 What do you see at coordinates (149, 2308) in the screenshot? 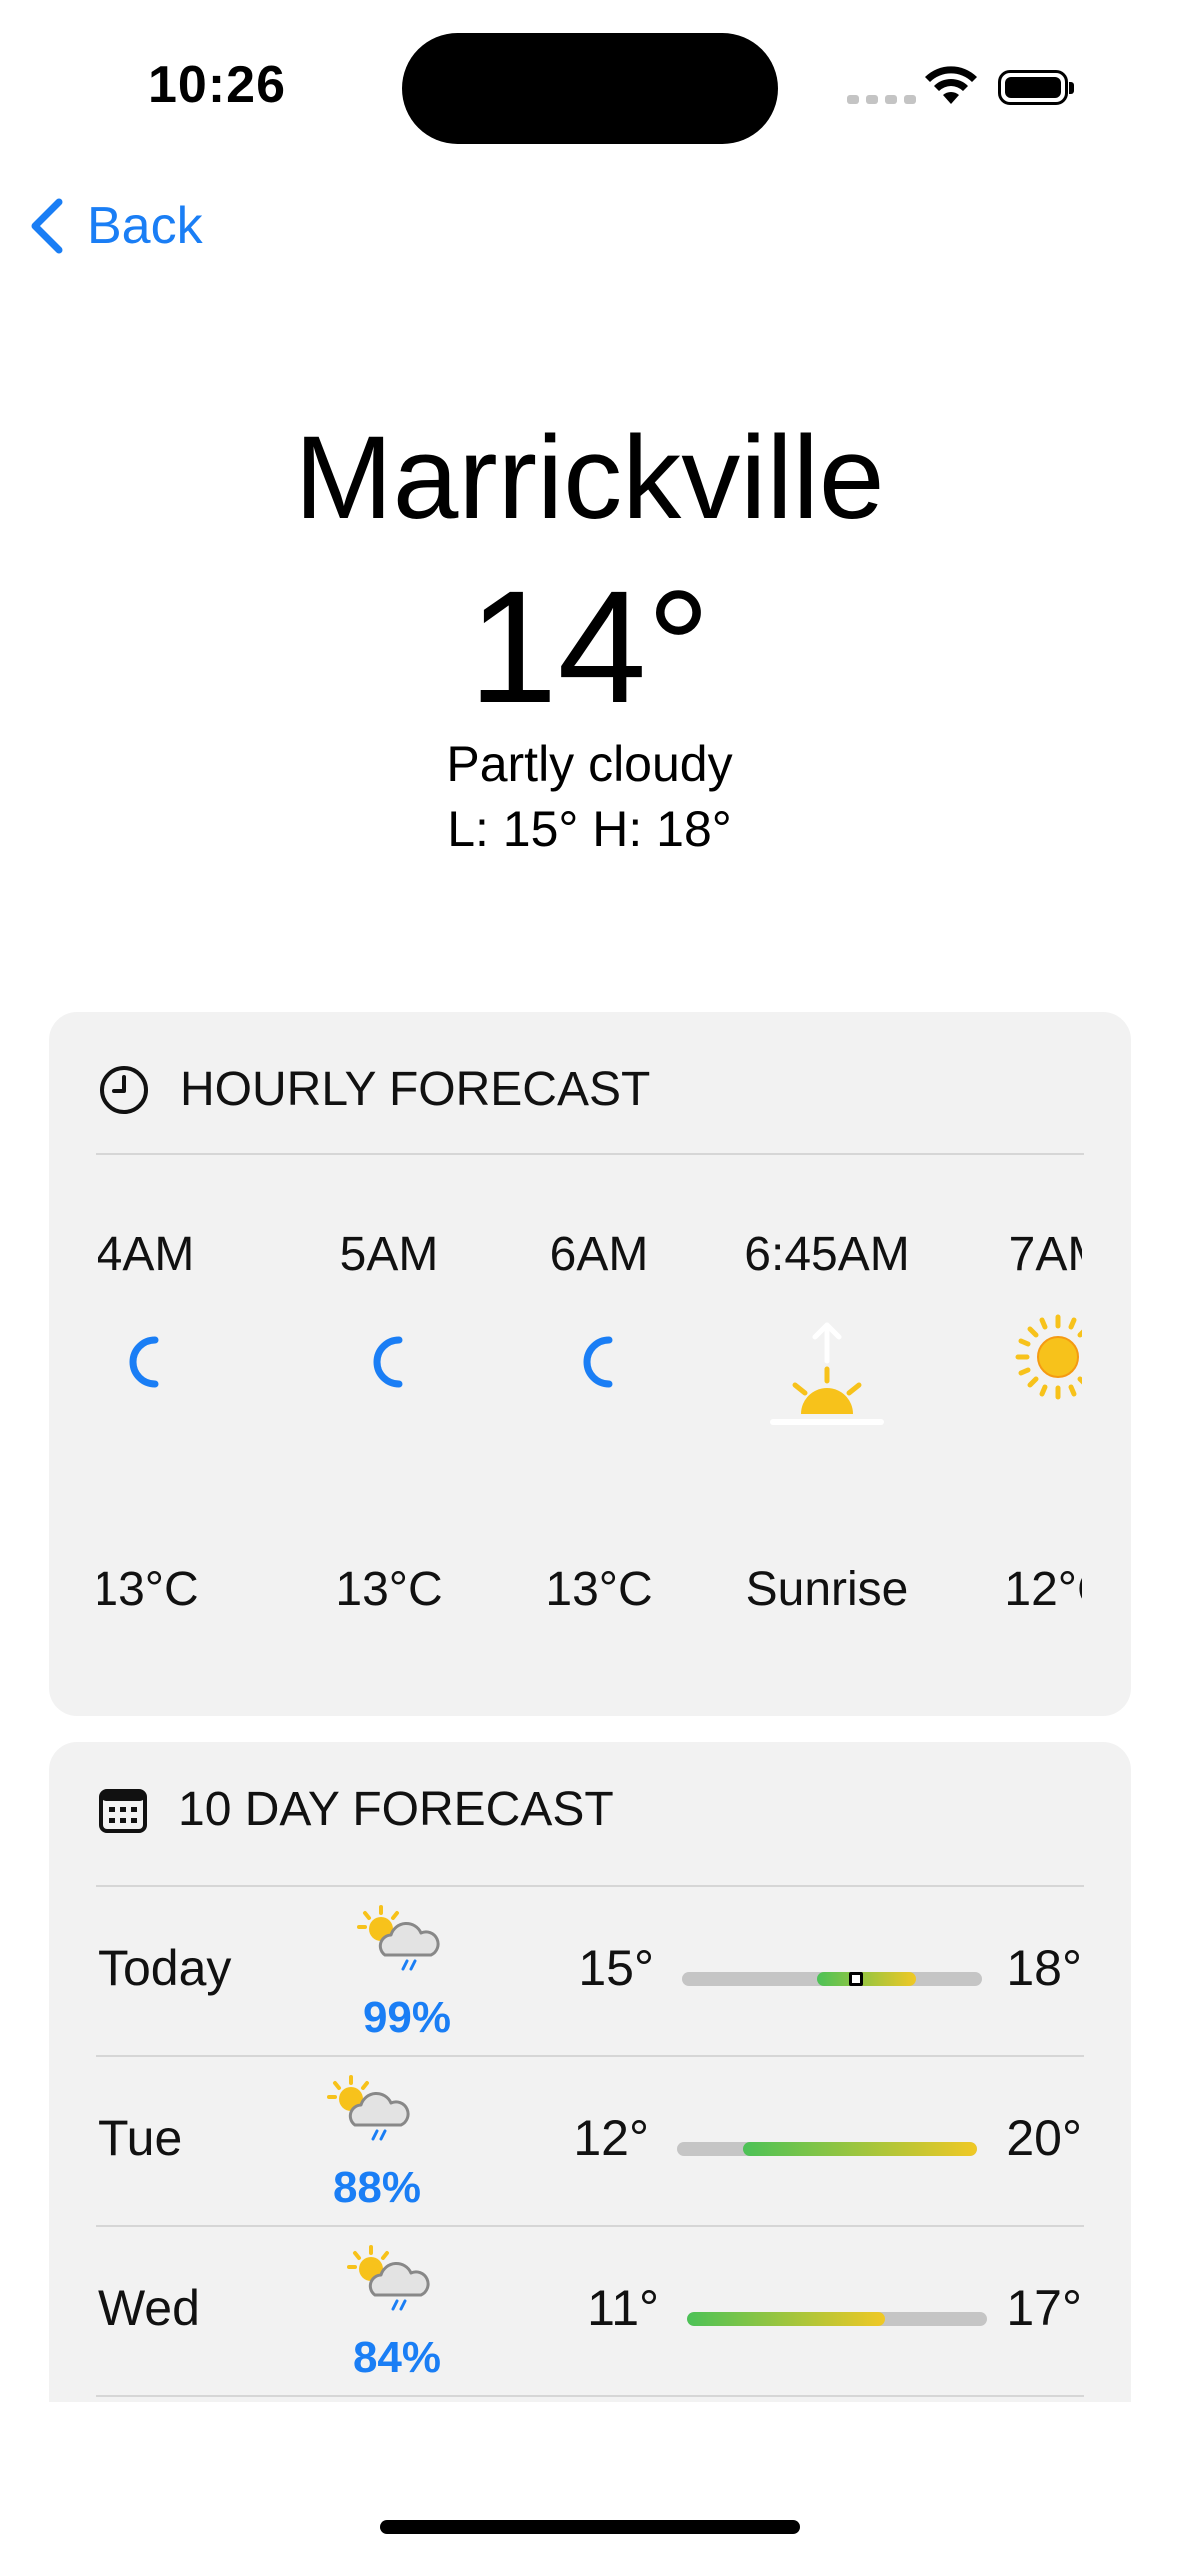
I see `day-name: Wed` at bounding box center [149, 2308].